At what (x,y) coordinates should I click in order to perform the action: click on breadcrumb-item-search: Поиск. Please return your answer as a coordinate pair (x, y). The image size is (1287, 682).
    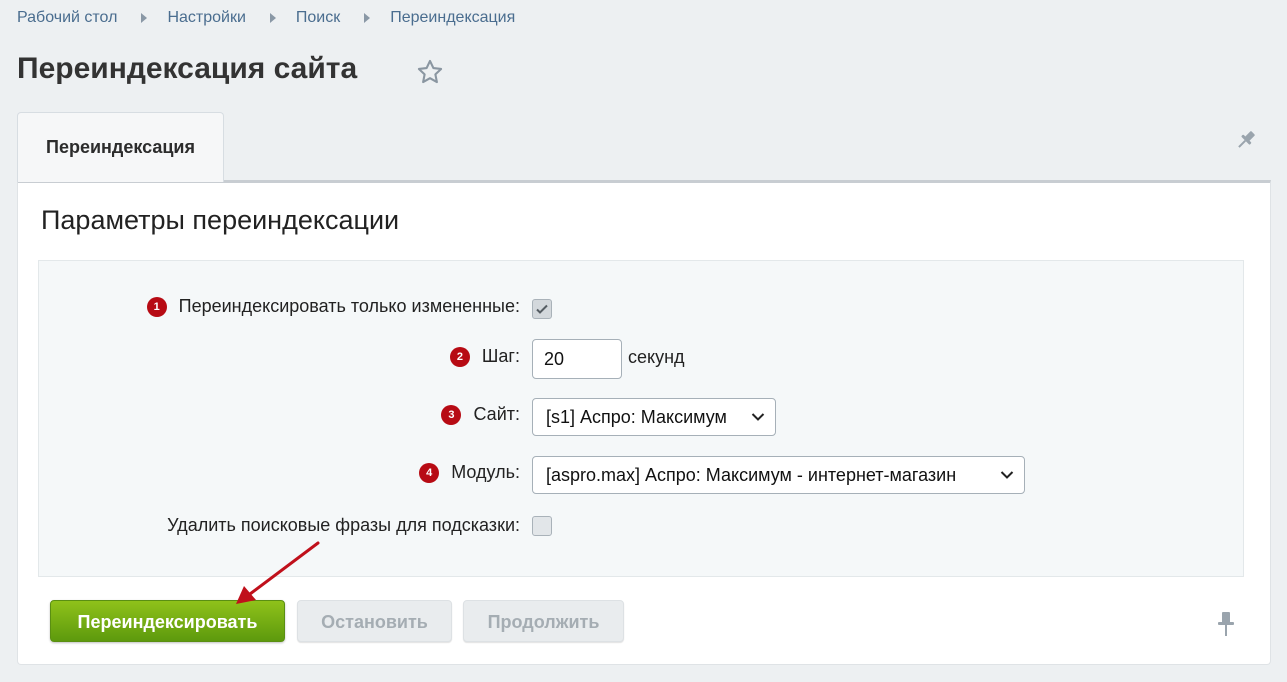
    Looking at the image, I should click on (318, 18).